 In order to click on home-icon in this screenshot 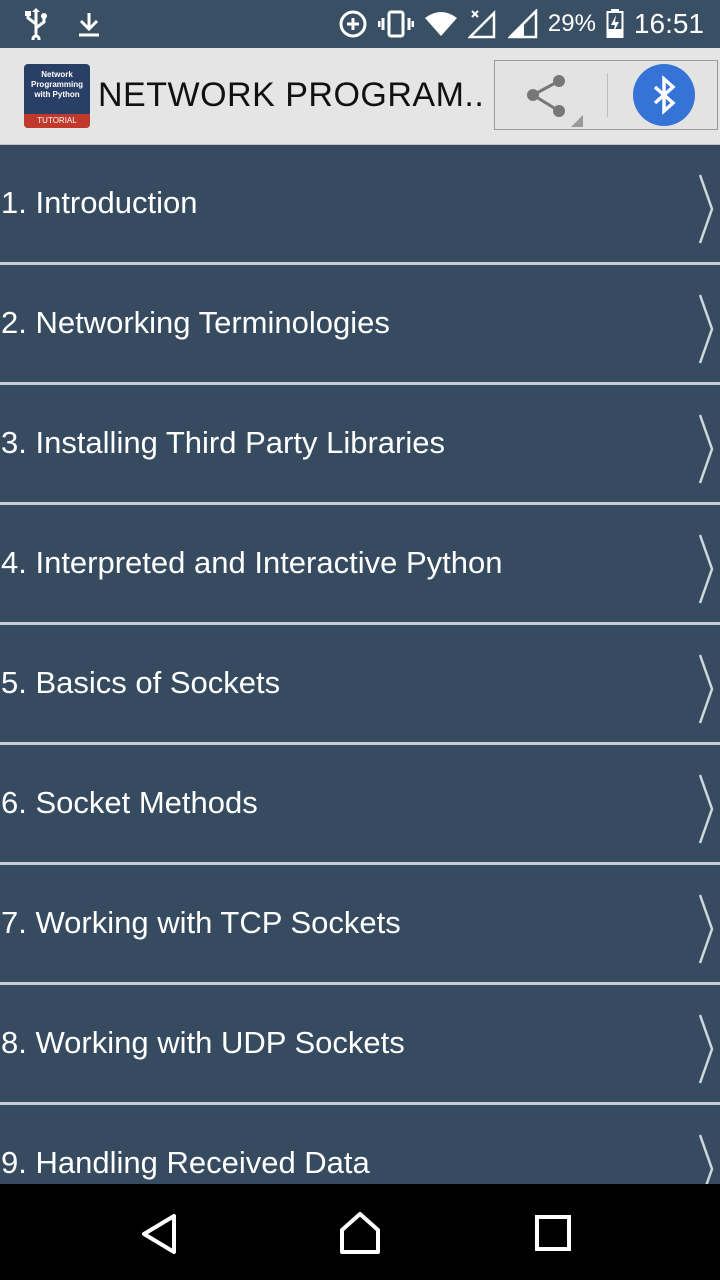, I will do `click(360, 1233)`.